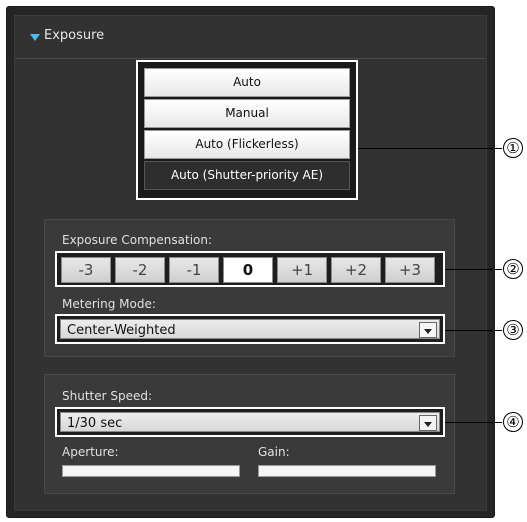 This screenshot has width=527, height=522. I want to click on compensation-button: 0, so click(248, 270).